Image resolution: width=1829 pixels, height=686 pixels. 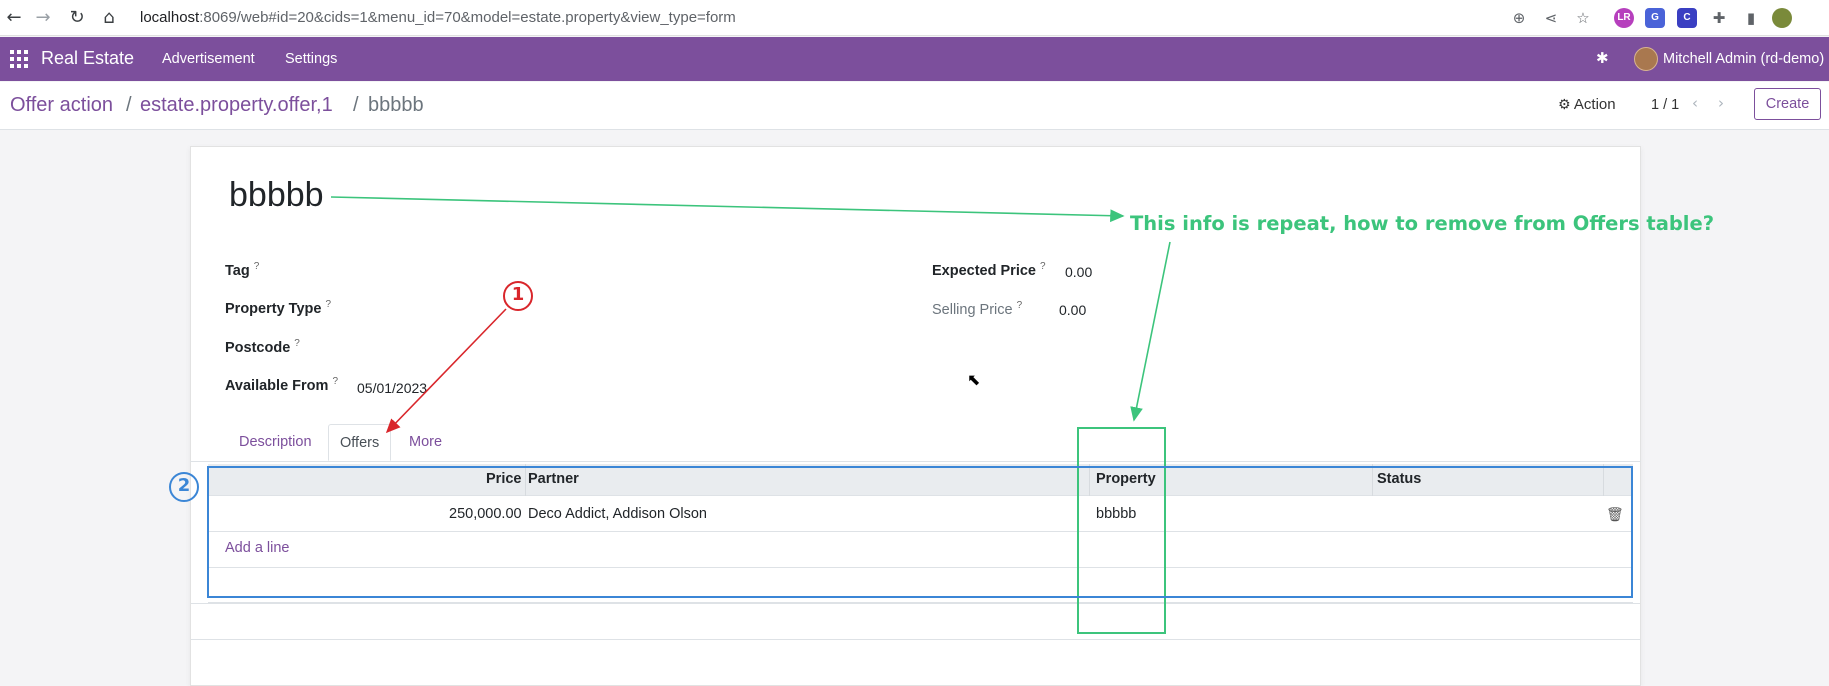 I want to click on column-header-status: Status, so click(x=1399, y=479).